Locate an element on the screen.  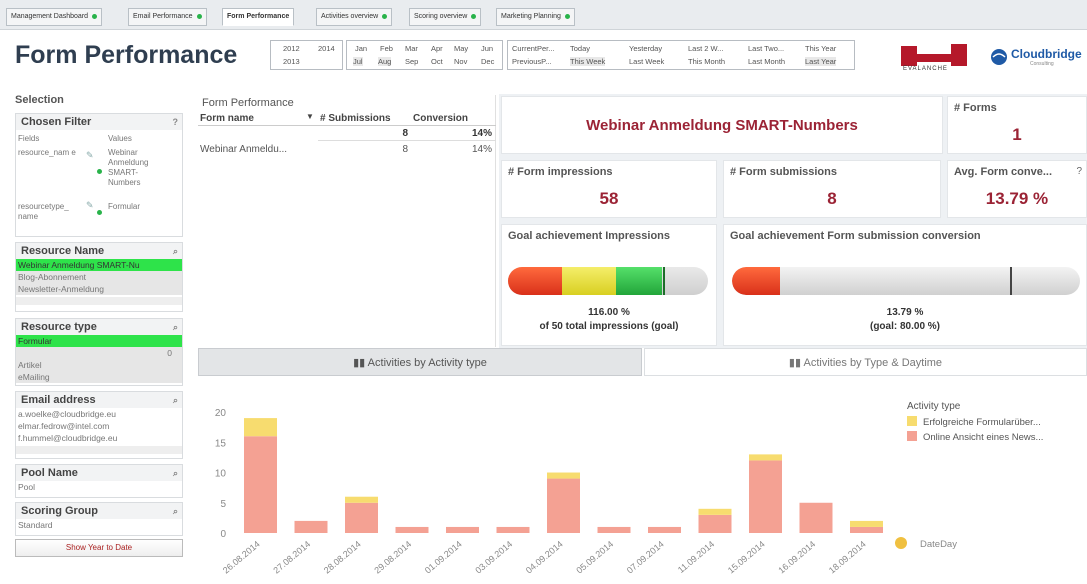
month-option: Oct is located at coordinates (437, 61).